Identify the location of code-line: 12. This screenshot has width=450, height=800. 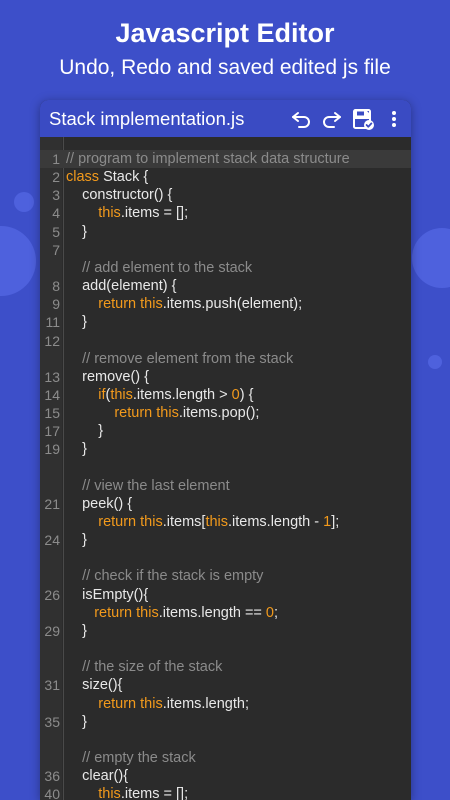
(225, 341).